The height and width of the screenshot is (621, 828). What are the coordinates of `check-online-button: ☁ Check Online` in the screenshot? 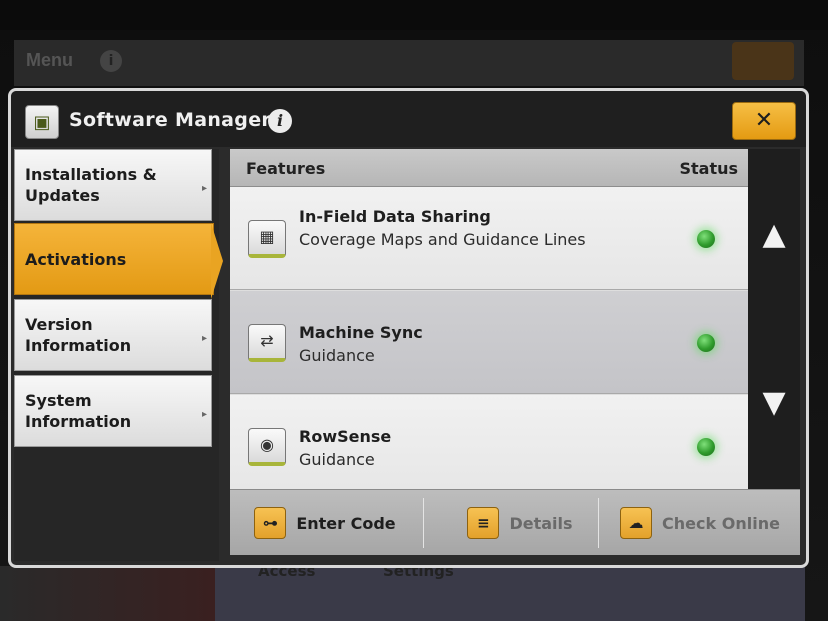 It's located at (700, 523).